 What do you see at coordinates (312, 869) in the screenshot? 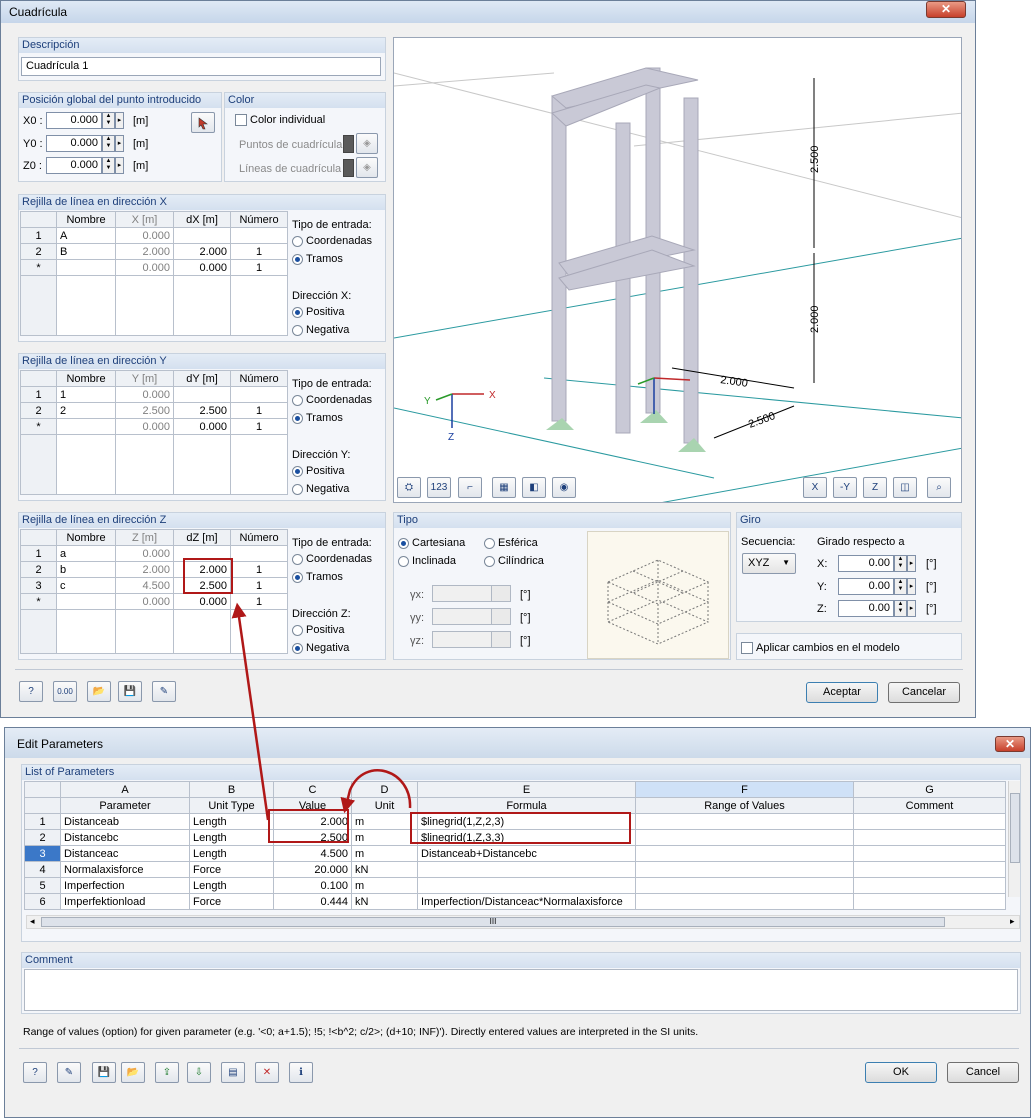
I see `value-cell: 20.000` at bounding box center [312, 869].